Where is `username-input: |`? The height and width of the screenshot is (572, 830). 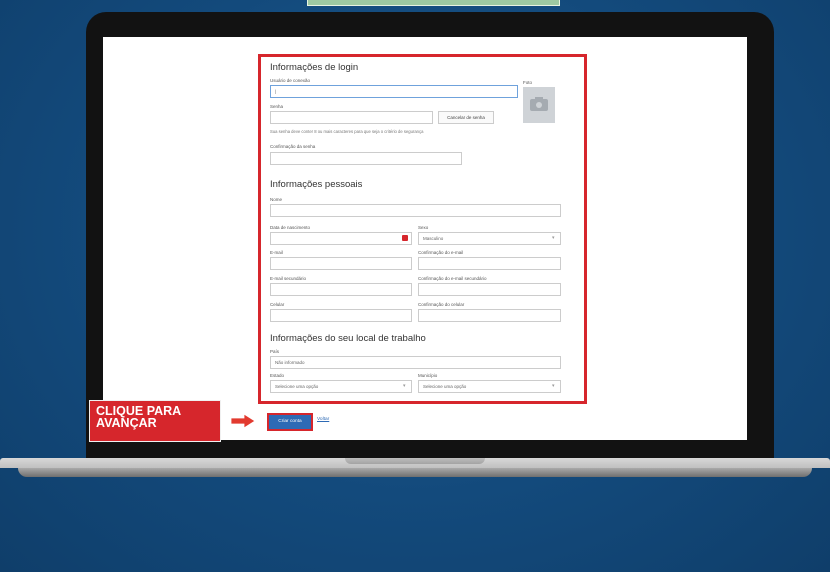
username-input: | is located at coordinates (394, 91).